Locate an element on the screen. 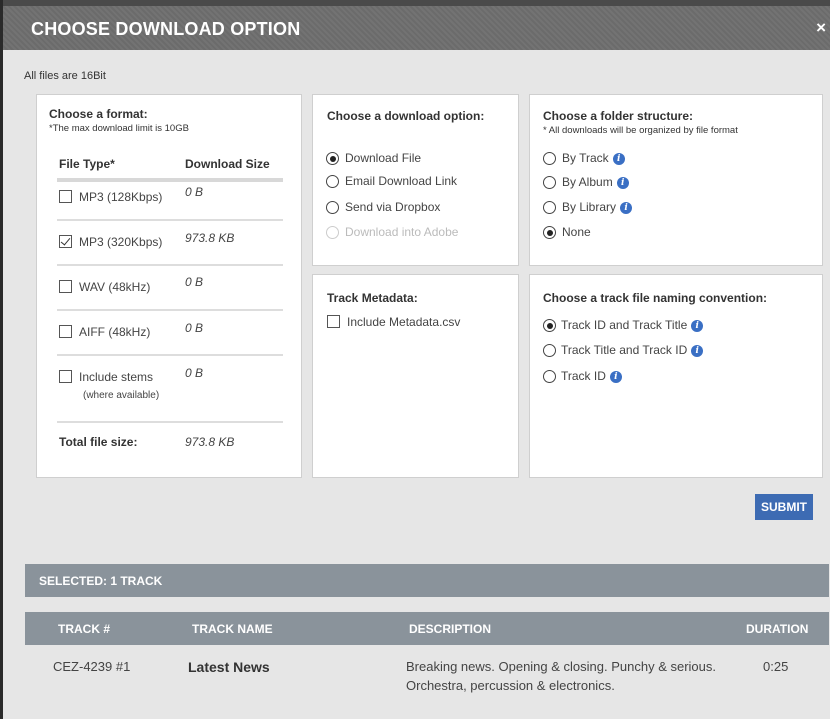 The height and width of the screenshot is (719, 830). label-track-id: Track ID is located at coordinates (583, 376).